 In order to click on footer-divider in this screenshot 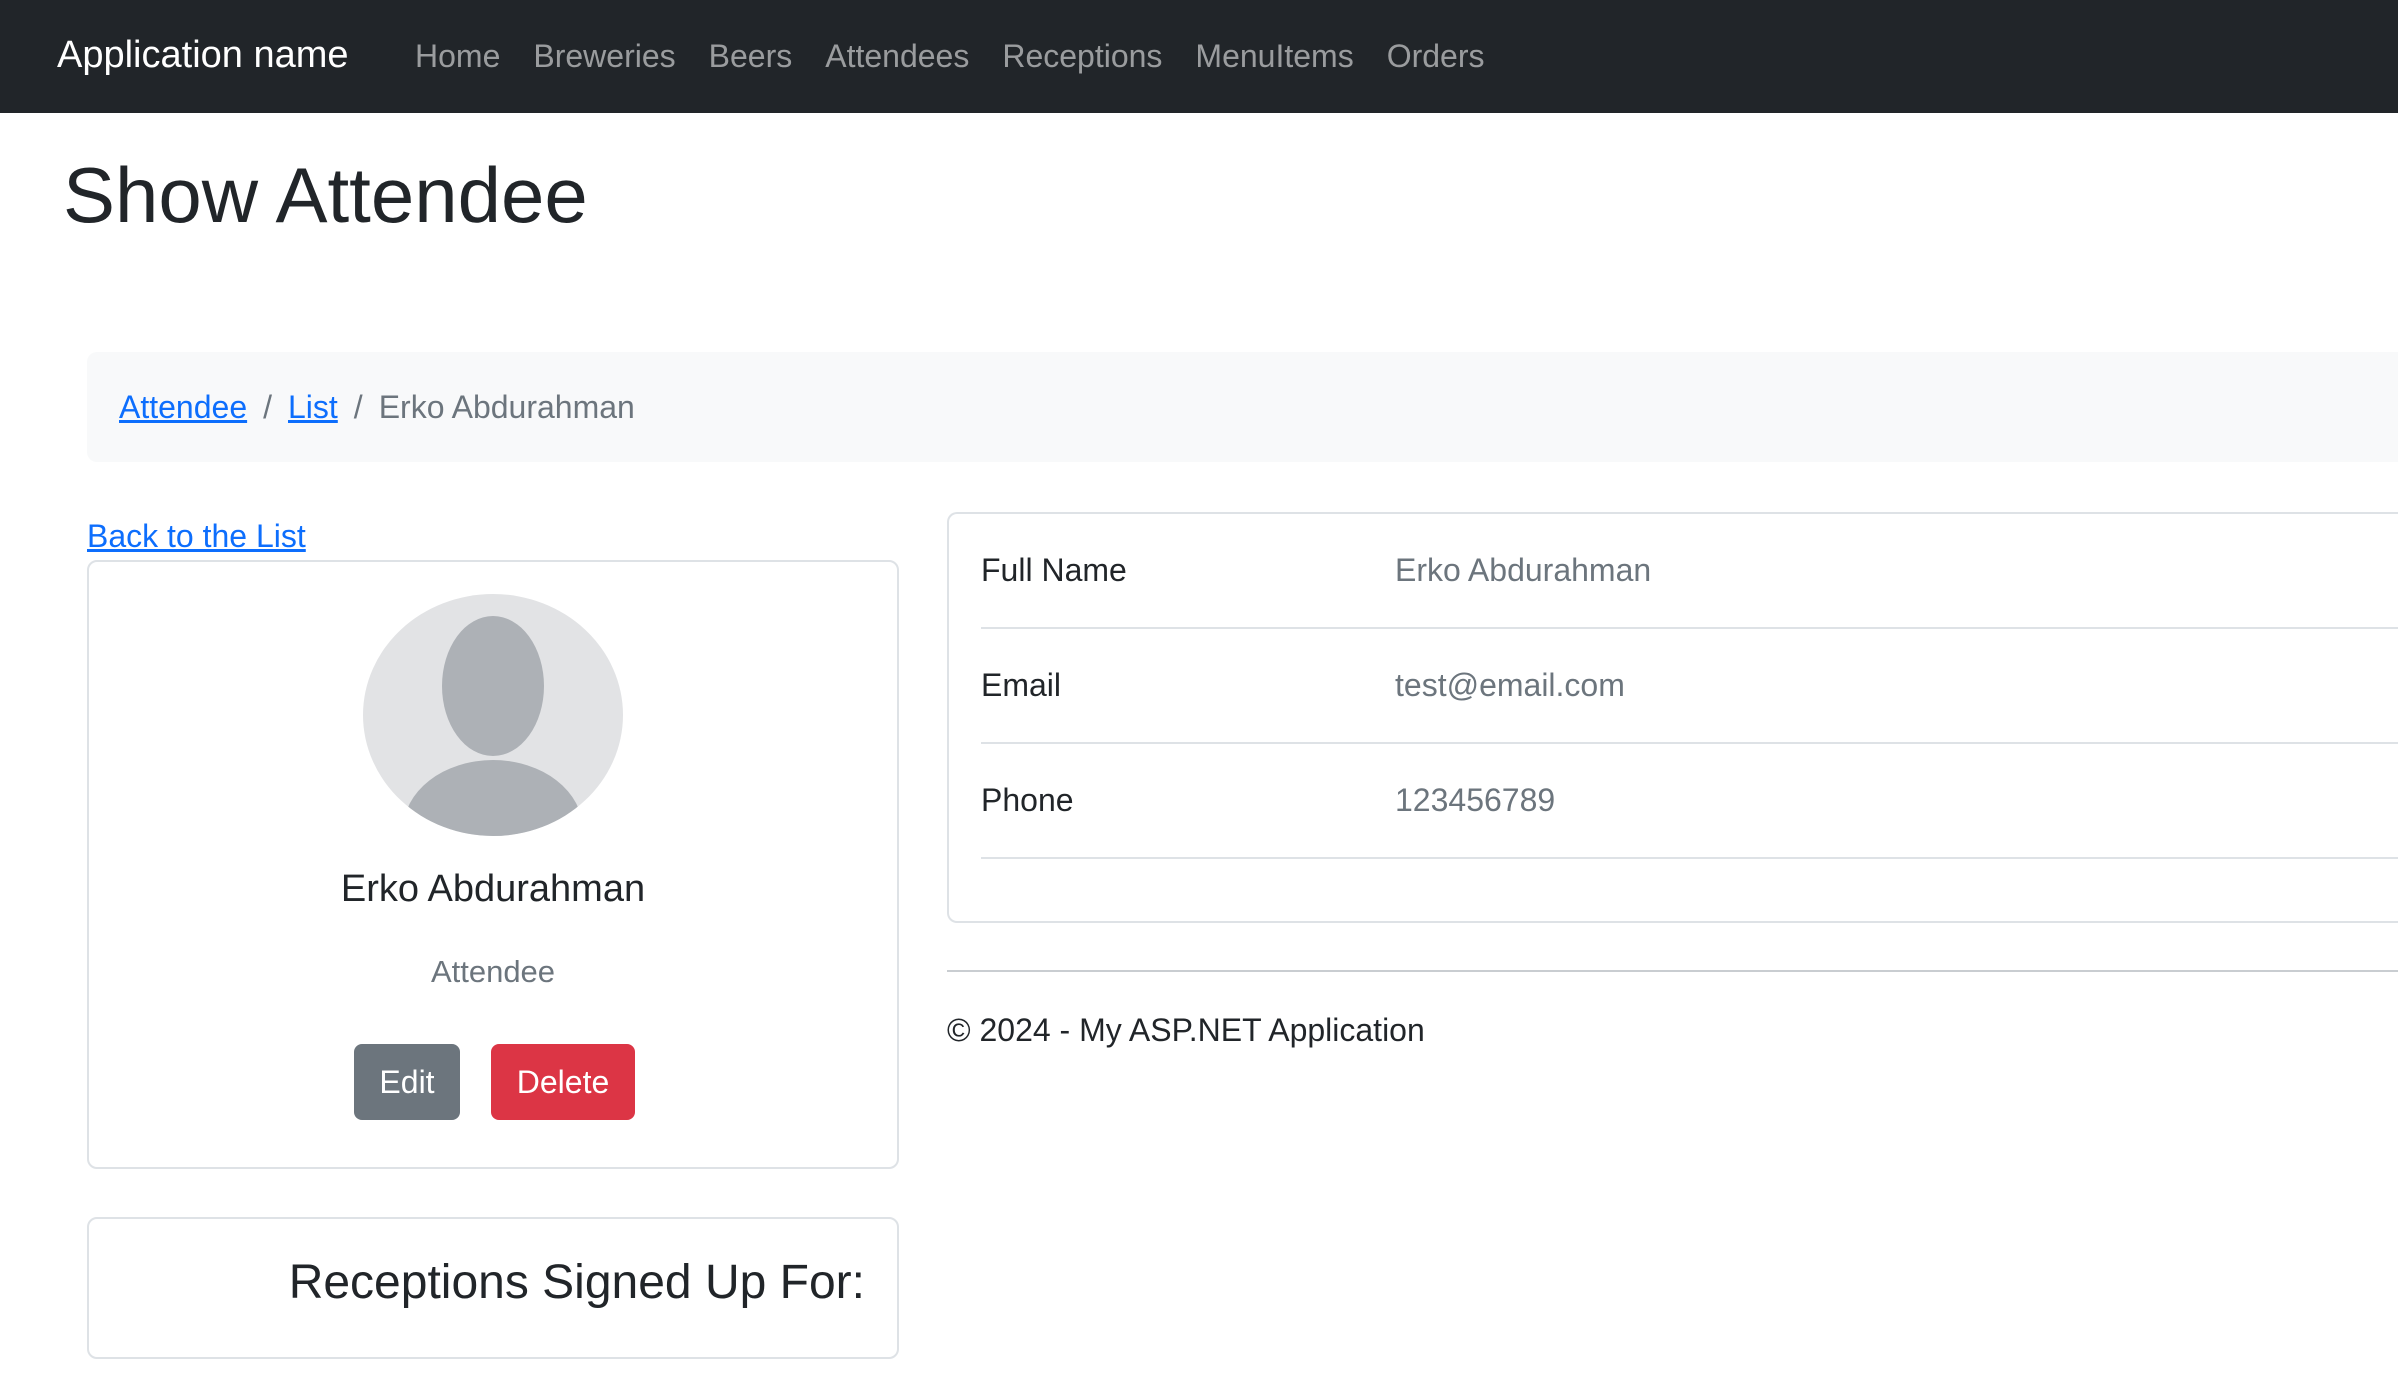, I will do `click(1672, 971)`.